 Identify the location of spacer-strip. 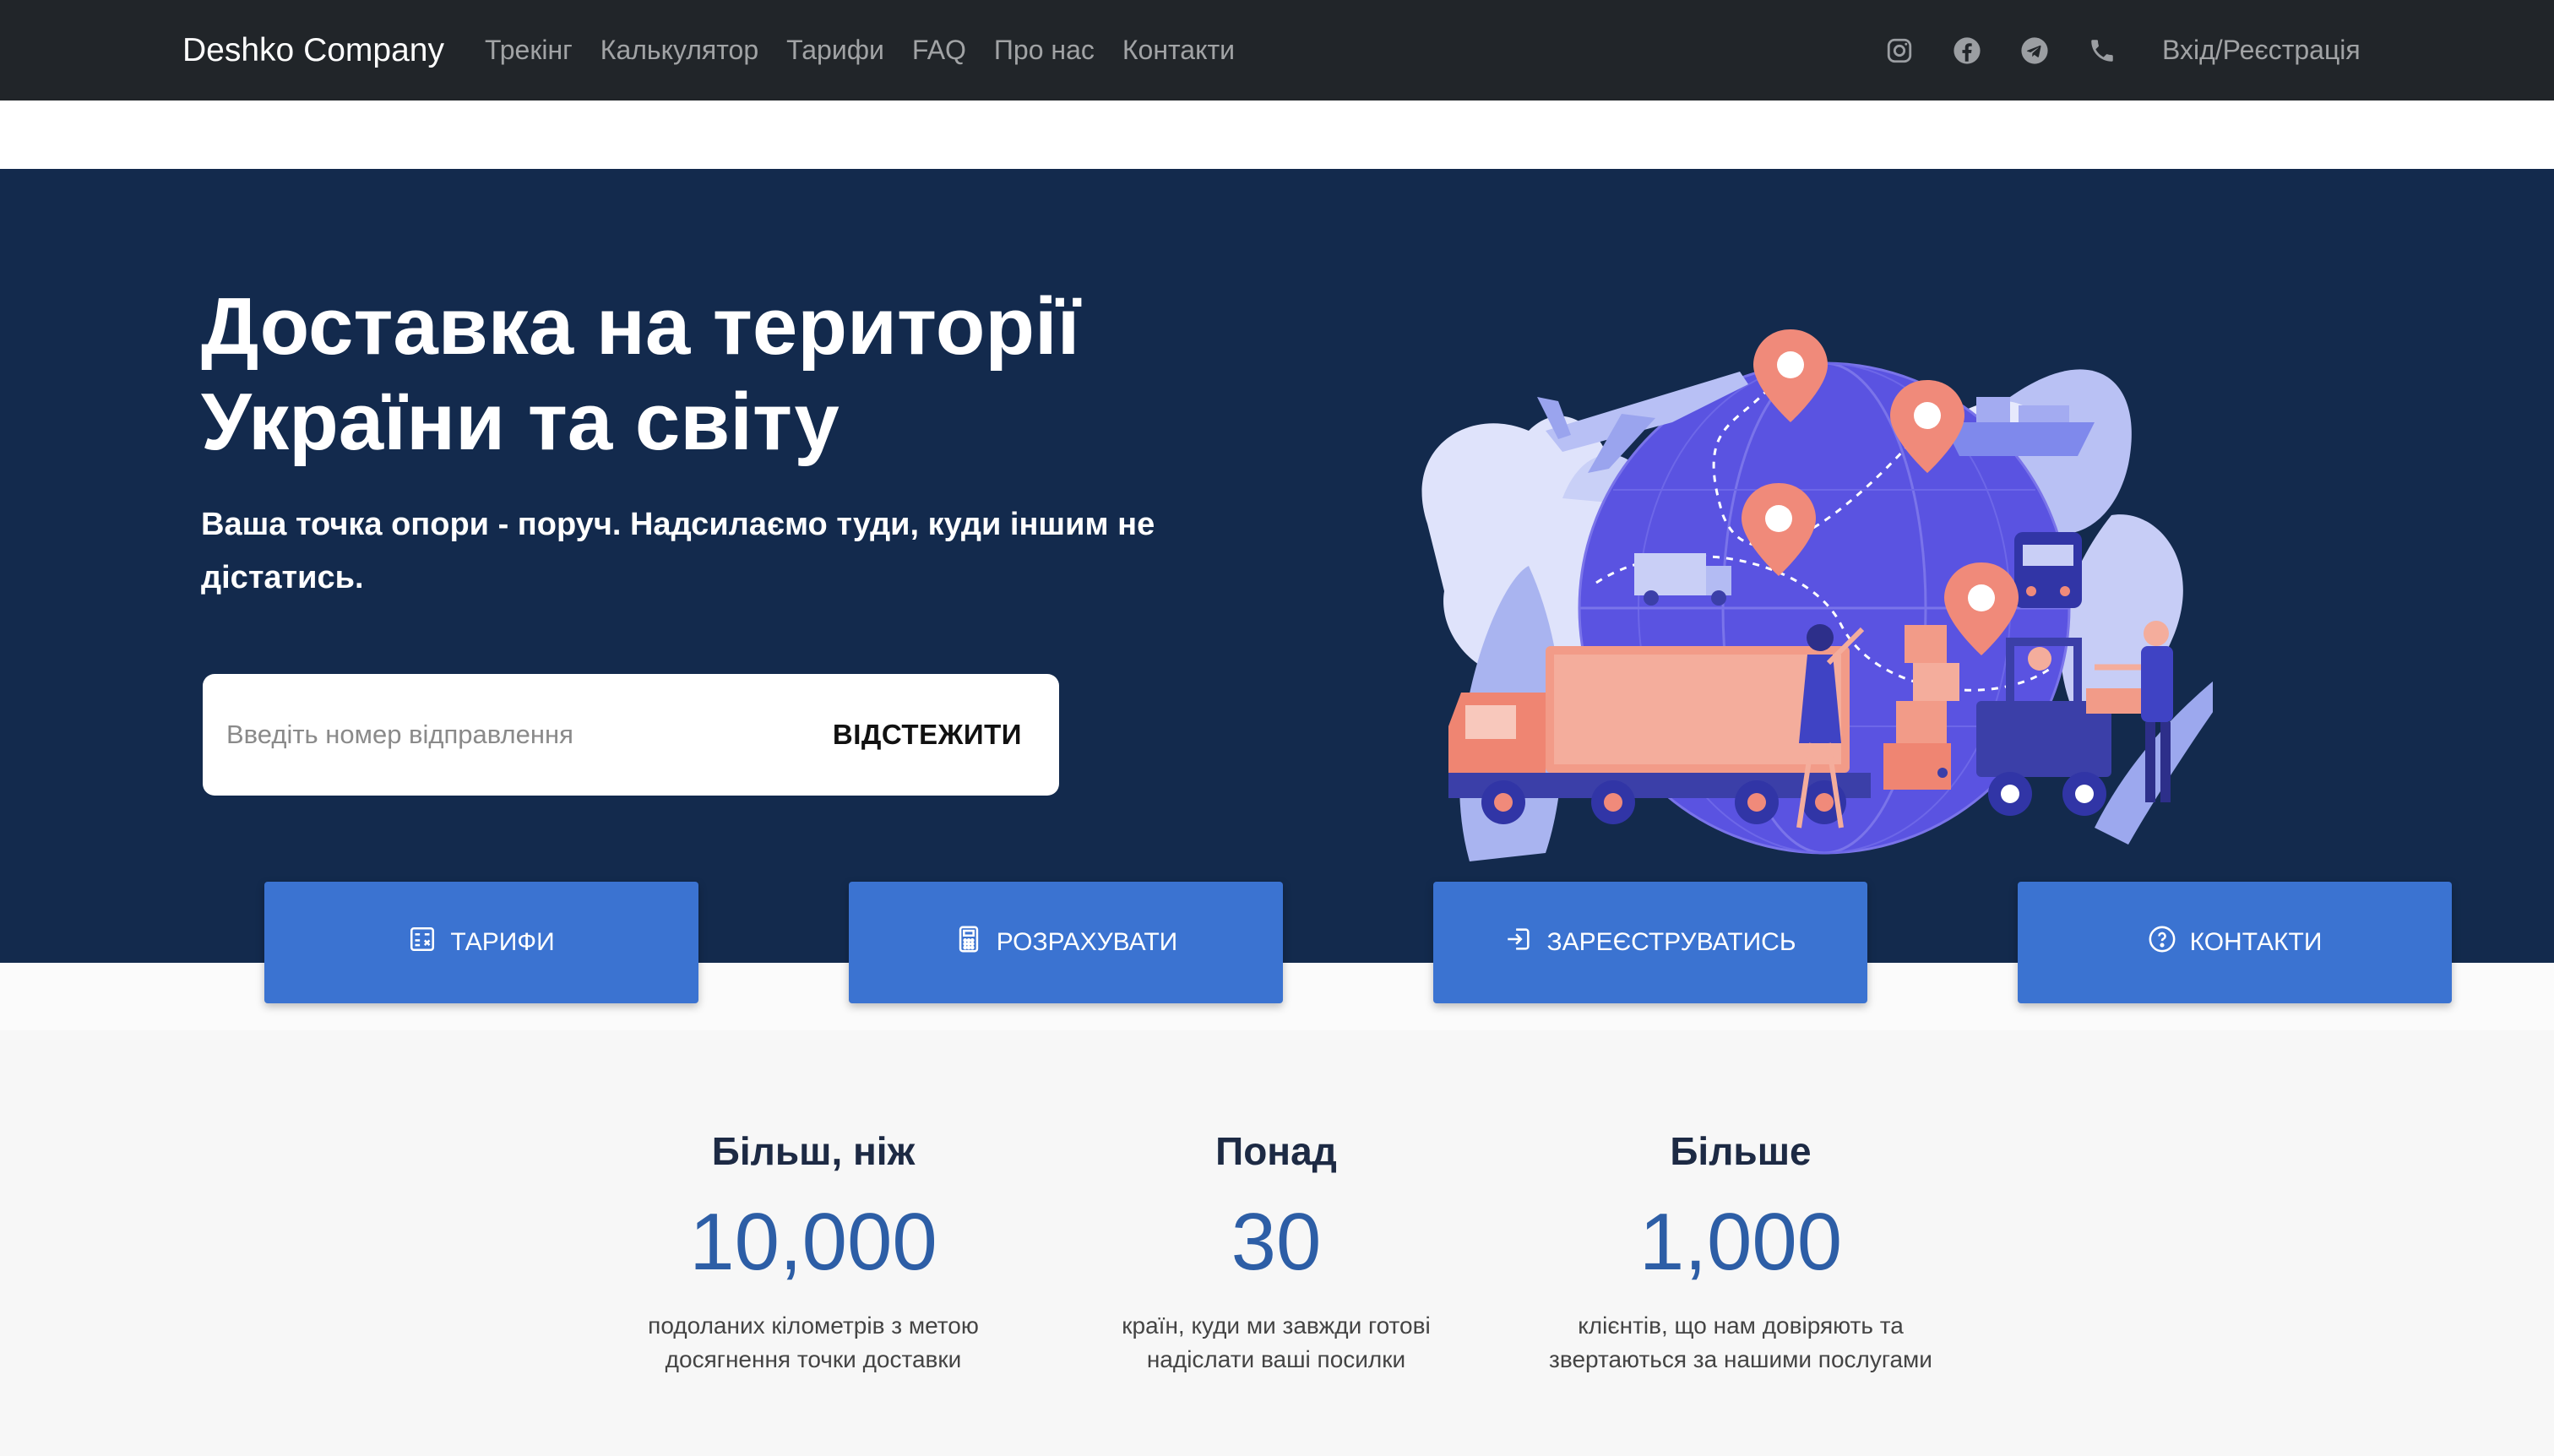
(1277, 135).